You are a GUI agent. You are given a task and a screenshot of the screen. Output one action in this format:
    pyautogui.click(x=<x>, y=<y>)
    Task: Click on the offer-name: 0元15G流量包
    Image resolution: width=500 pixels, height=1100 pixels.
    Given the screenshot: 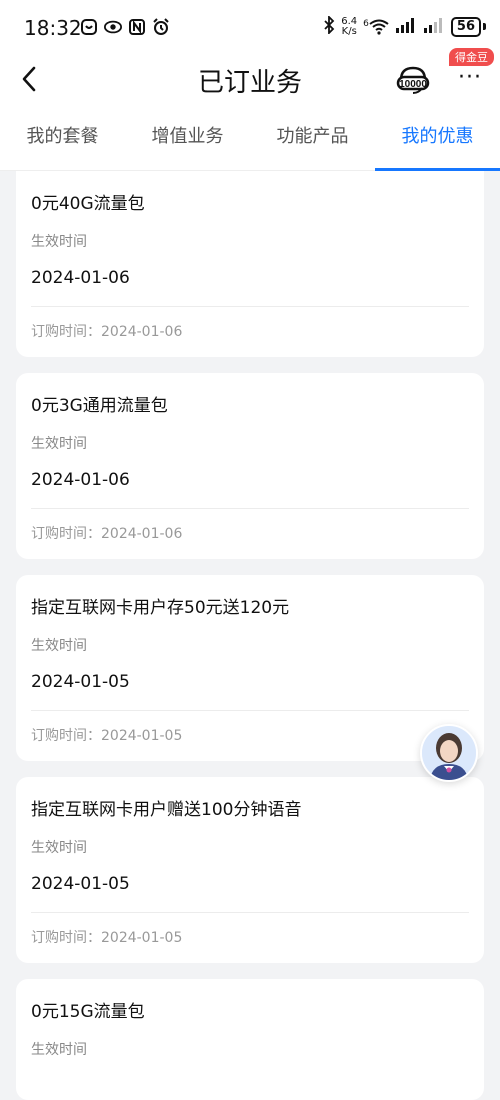 What is the action you would take?
    pyautogui.click(x=88, y=1012)
    